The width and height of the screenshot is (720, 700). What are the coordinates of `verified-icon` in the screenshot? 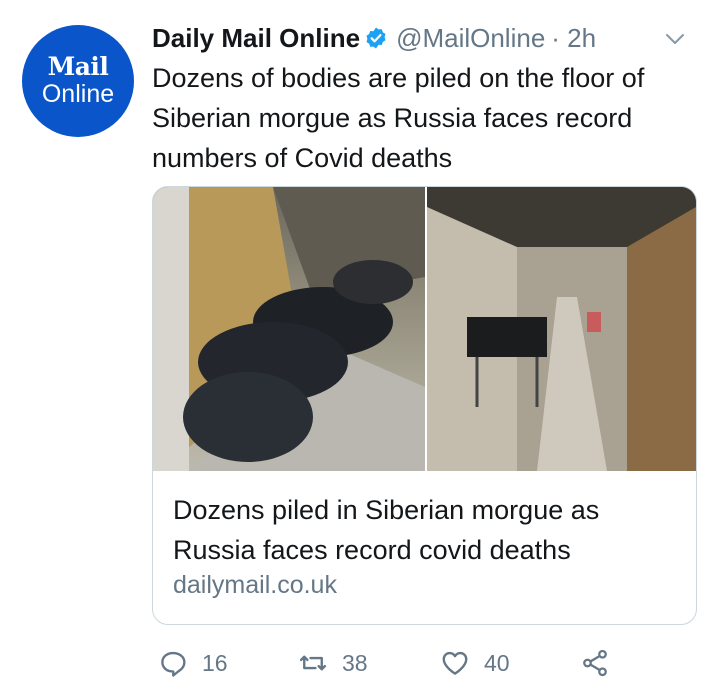 It's located at (376, 38).